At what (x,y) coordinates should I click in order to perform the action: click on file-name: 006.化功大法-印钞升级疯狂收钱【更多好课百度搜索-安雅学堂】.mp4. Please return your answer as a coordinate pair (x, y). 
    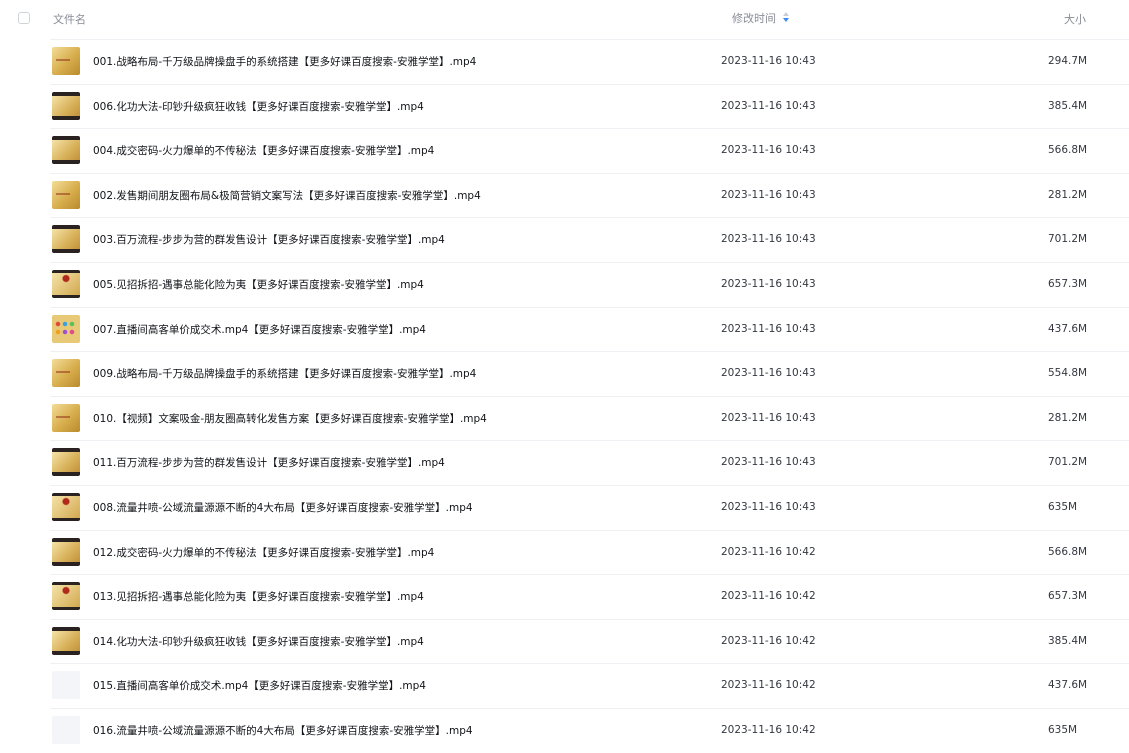
    Looking at the image, I should click on (258, 106).